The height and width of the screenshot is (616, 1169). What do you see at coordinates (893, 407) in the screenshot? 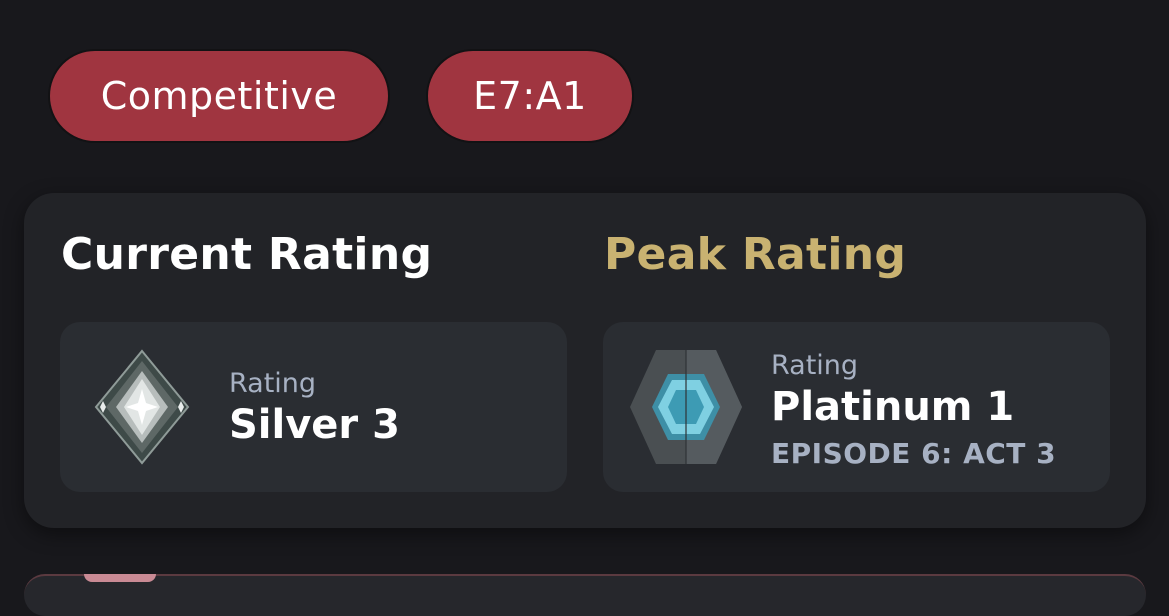
I see `peak-rating-value: Platinum 1` at bounding box center [893, 407].